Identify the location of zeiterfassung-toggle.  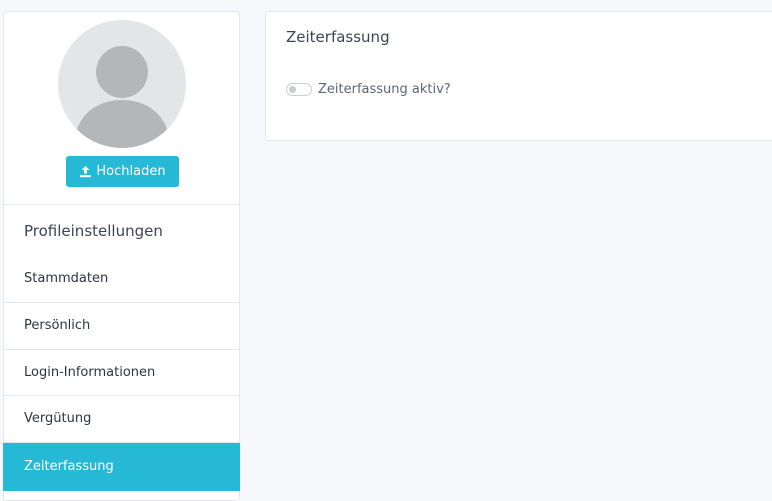
(299, 89).